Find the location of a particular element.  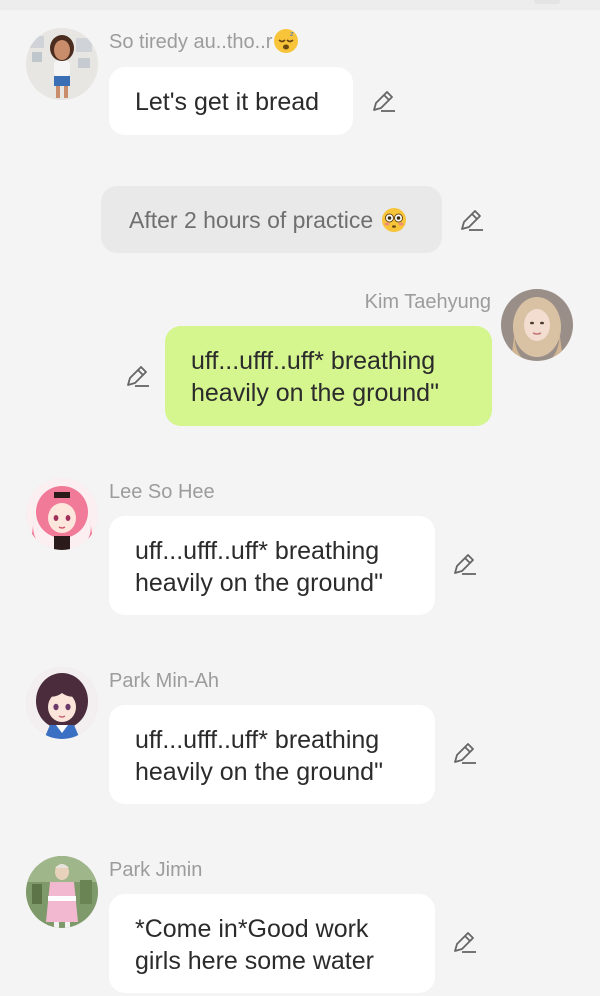

narration-bubble: After 2 hours of practice is located at coordinates (271, 219).